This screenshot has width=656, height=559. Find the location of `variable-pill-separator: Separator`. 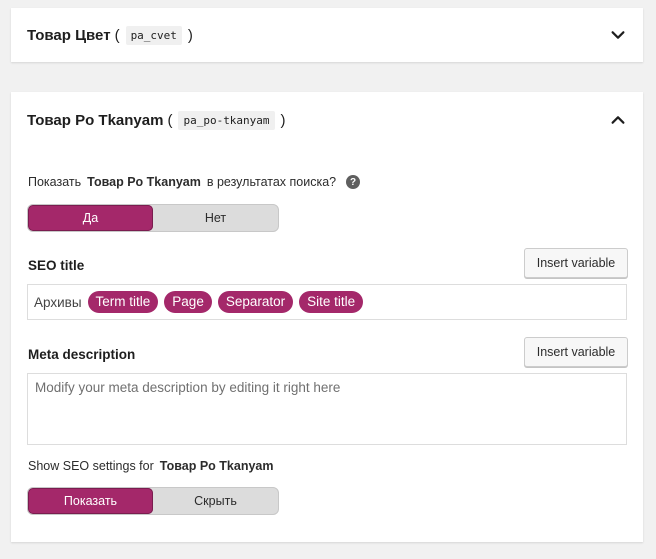

variable-pill-separator: Separator is located at coordinates (255, 302).